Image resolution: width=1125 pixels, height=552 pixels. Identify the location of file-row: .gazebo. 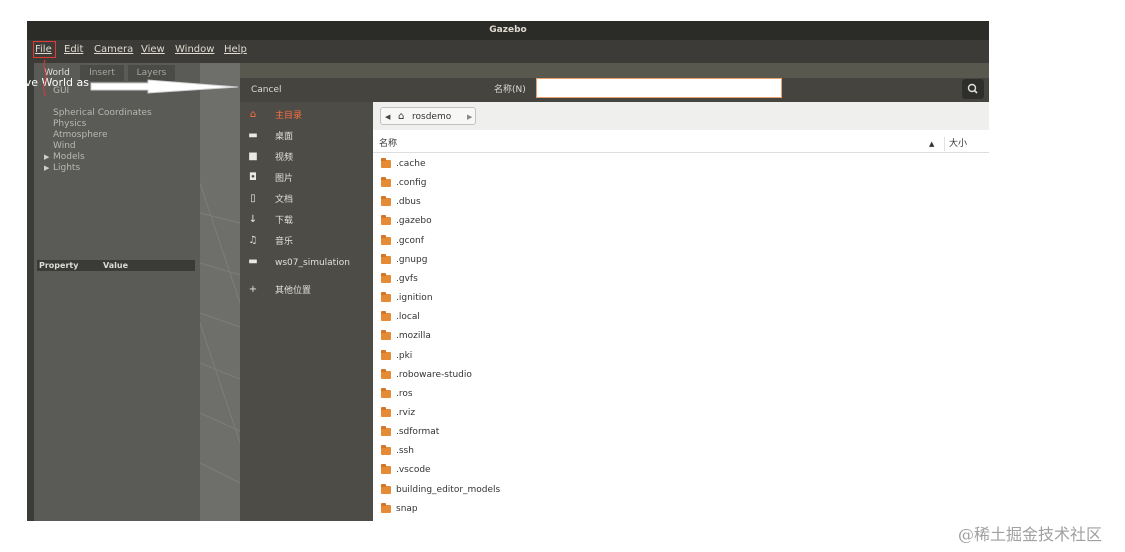
(681, 221).